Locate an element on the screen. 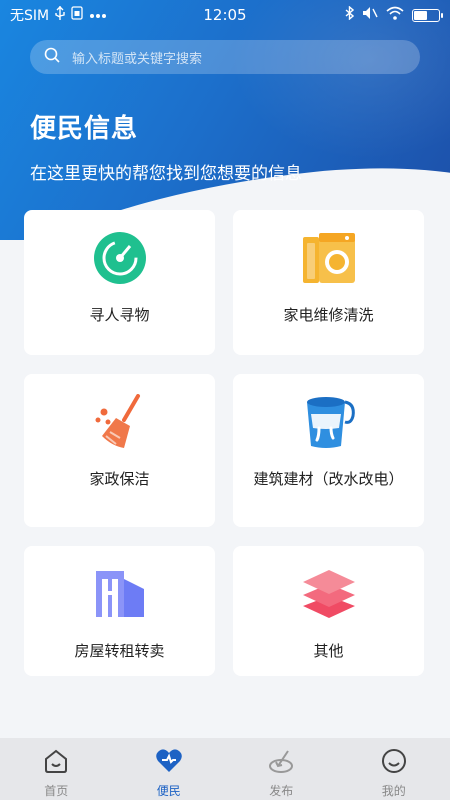  status-time: 12:05 is located at coordinates (225, 15).